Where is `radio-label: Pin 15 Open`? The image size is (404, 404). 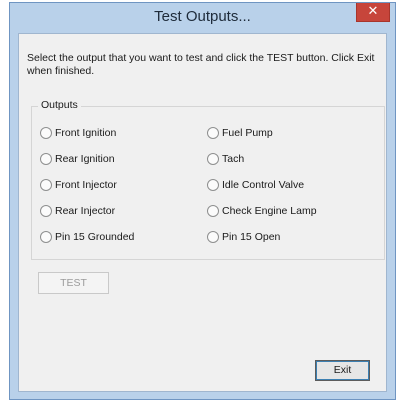 radio-label: Pin 15 Open is located at coordinates (251, 237).